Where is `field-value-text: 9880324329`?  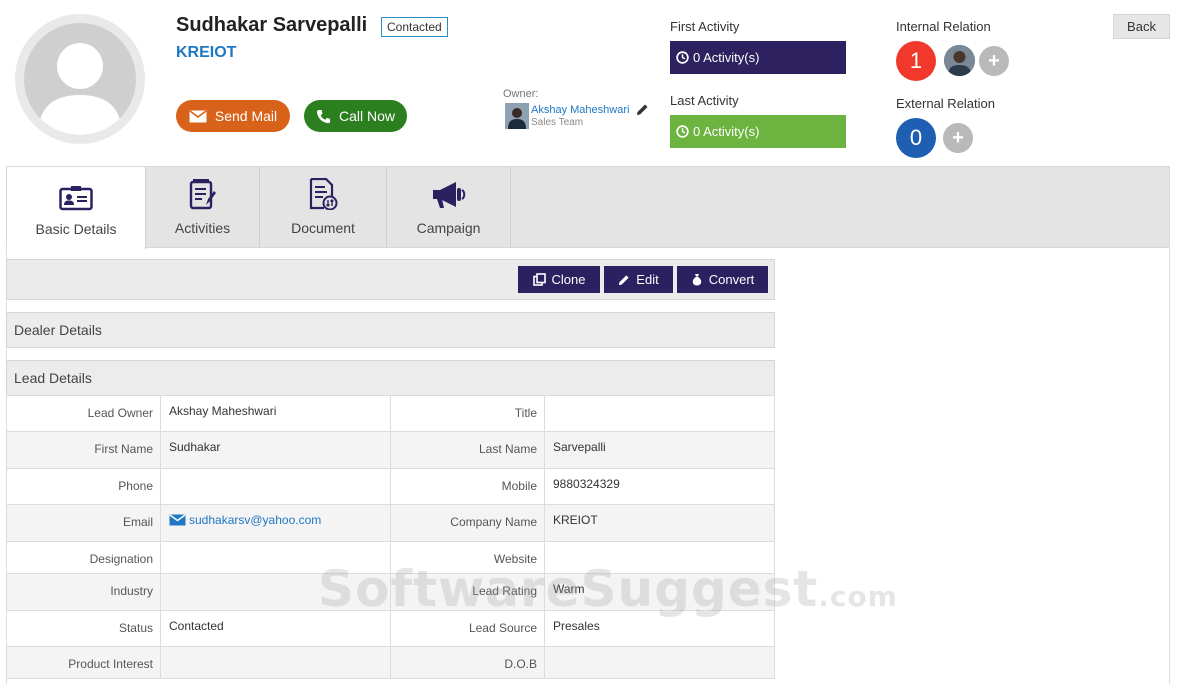
field-value-text: 9880324329 is located at coordinates (586, 484).